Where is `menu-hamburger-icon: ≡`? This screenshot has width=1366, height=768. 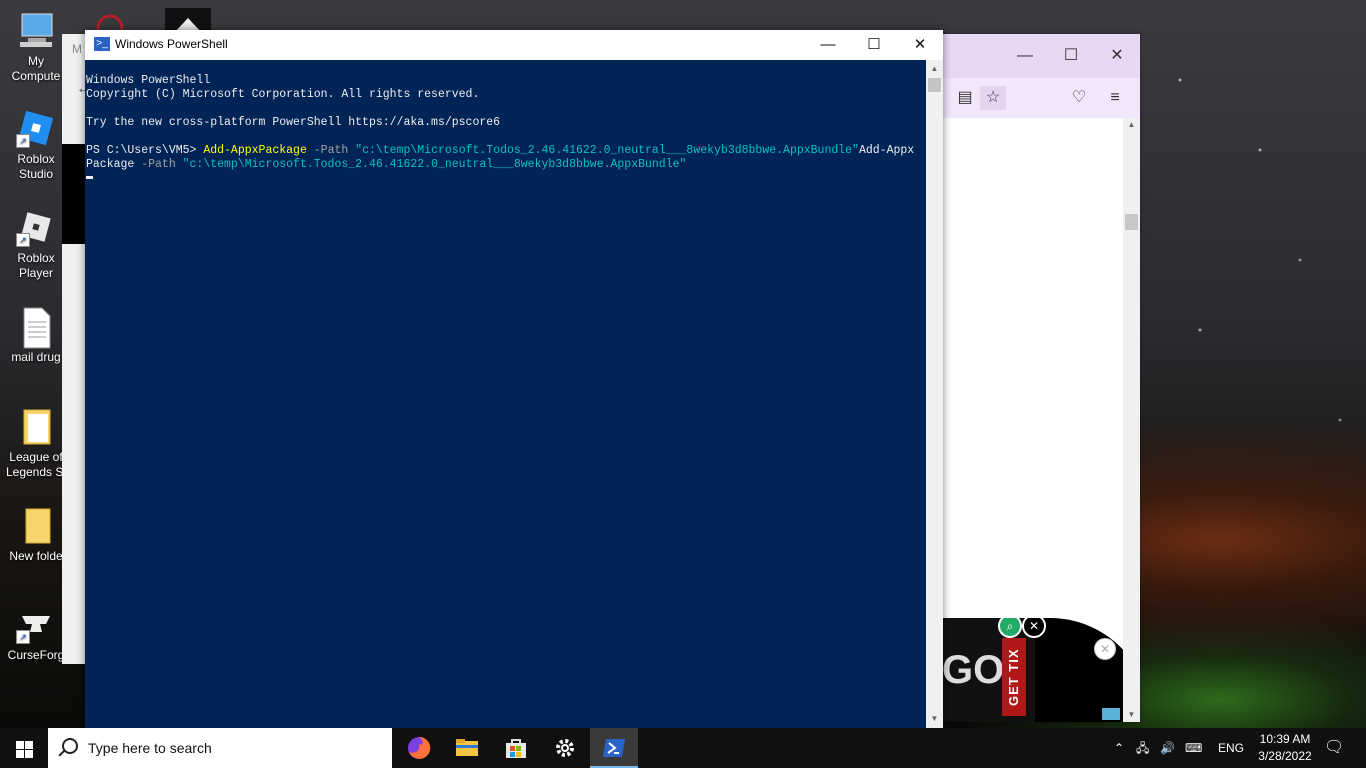
menu-hamburger-icon: ≡ is located at coordinates (1115, 98).